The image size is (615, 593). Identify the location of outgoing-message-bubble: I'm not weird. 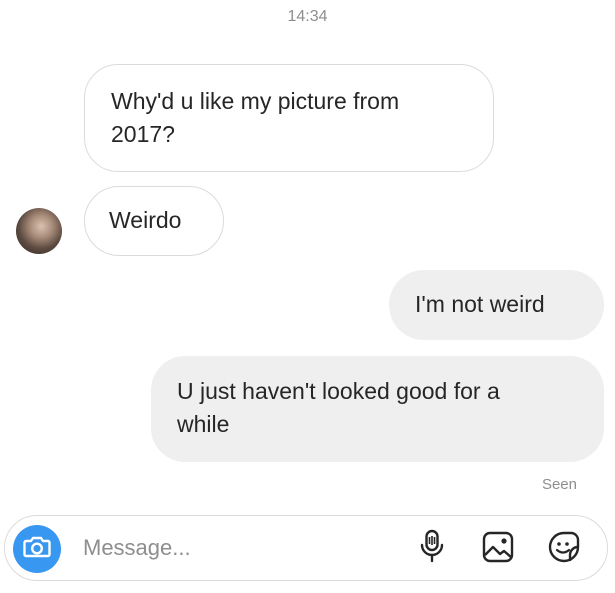
(496, 305).